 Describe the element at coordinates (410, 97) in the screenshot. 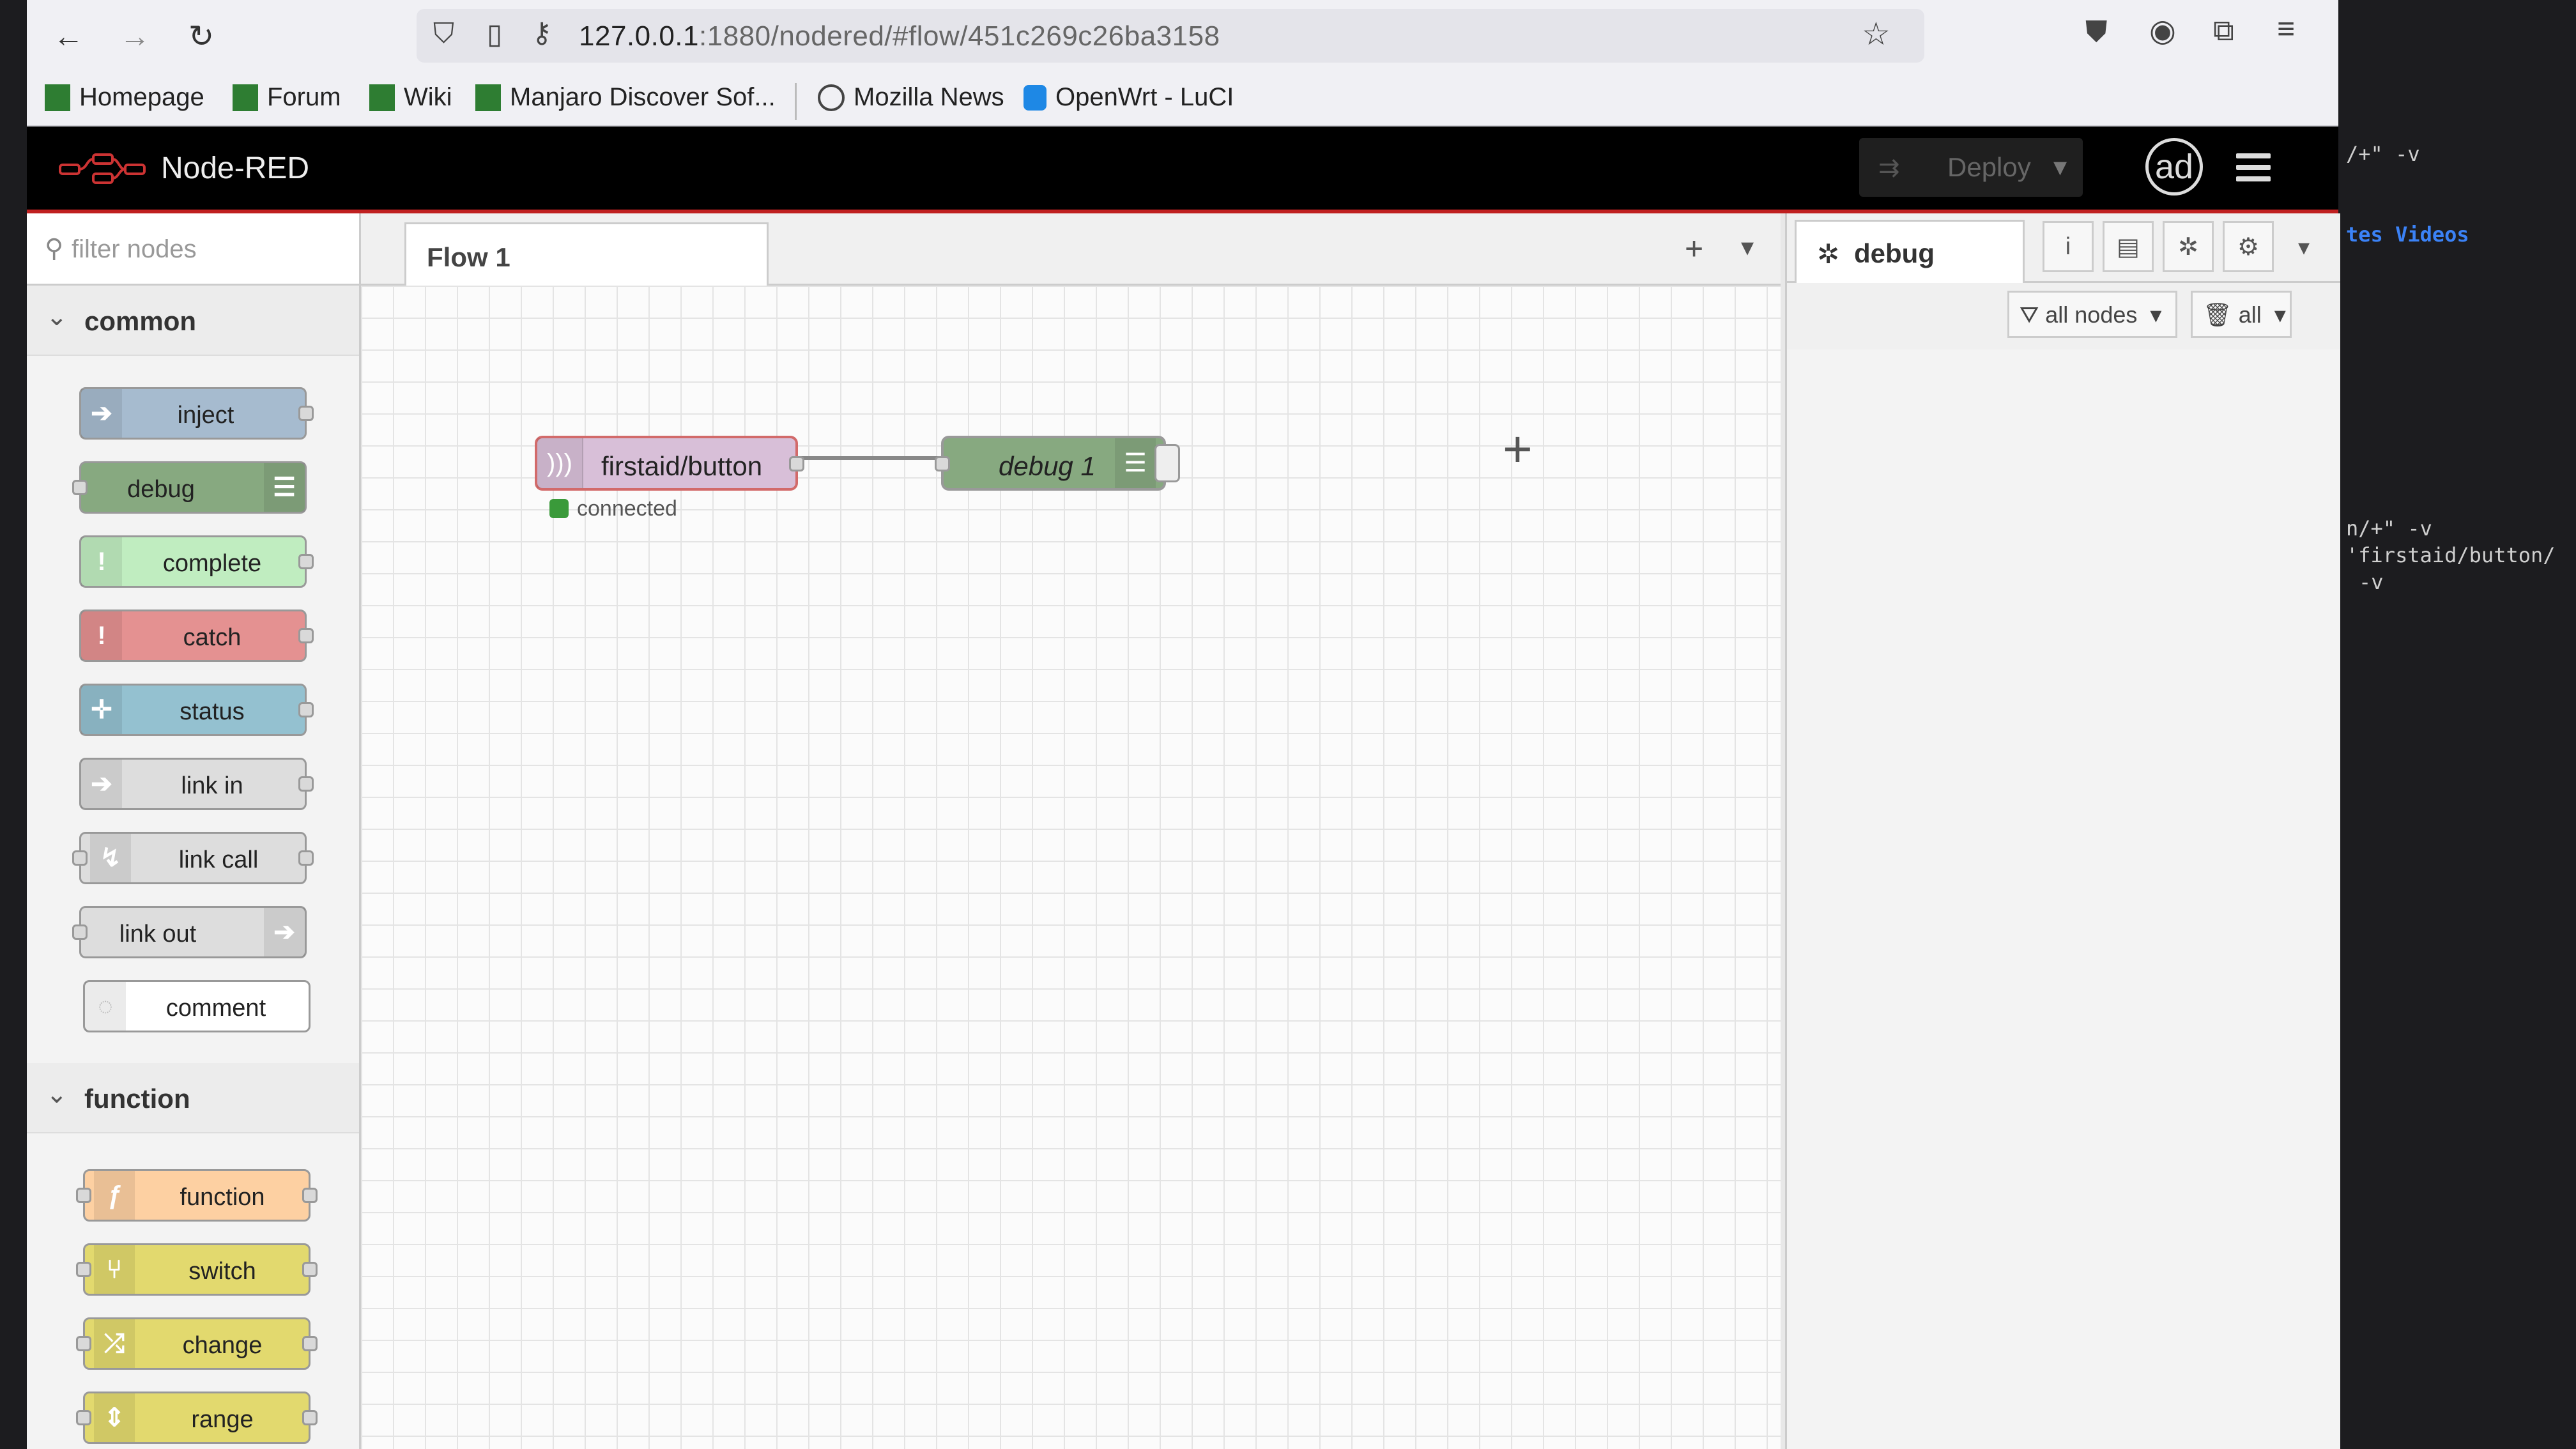

I see `bookmark-wiki: Wiki` at that location.